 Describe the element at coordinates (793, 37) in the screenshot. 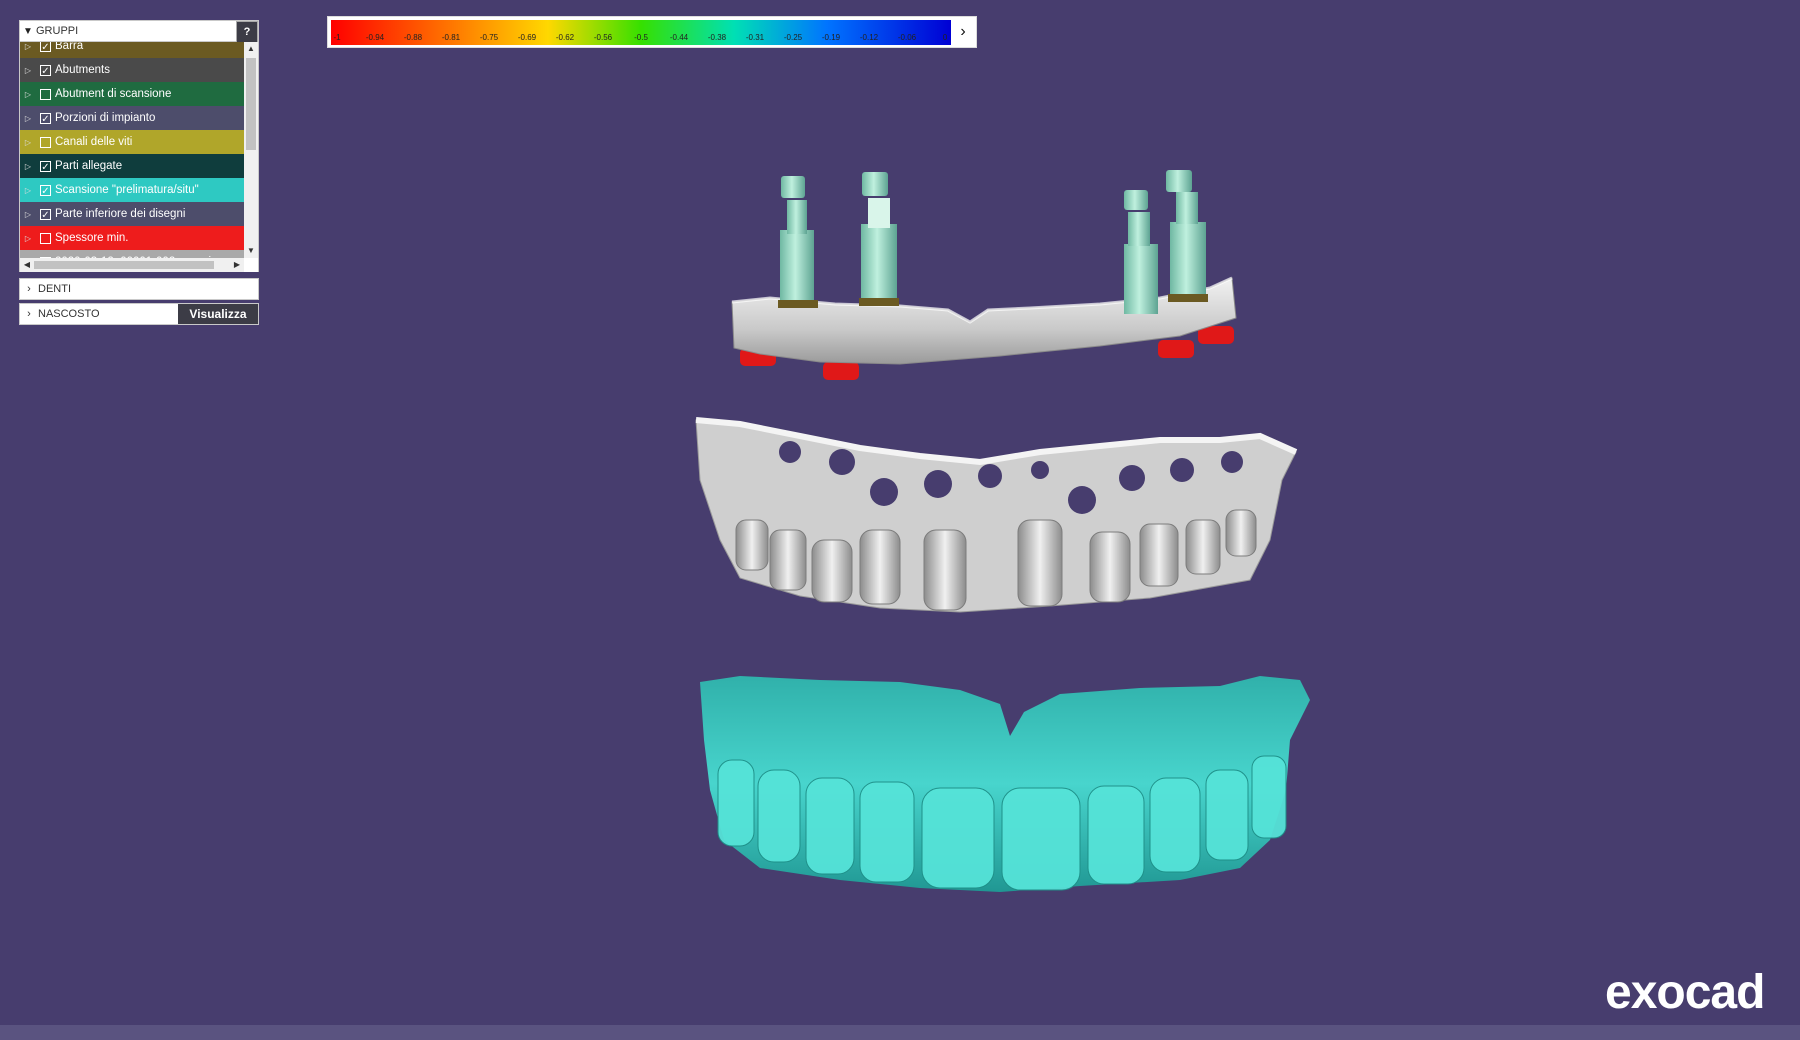

I see `scale-tick-label: -0.25` at that location.